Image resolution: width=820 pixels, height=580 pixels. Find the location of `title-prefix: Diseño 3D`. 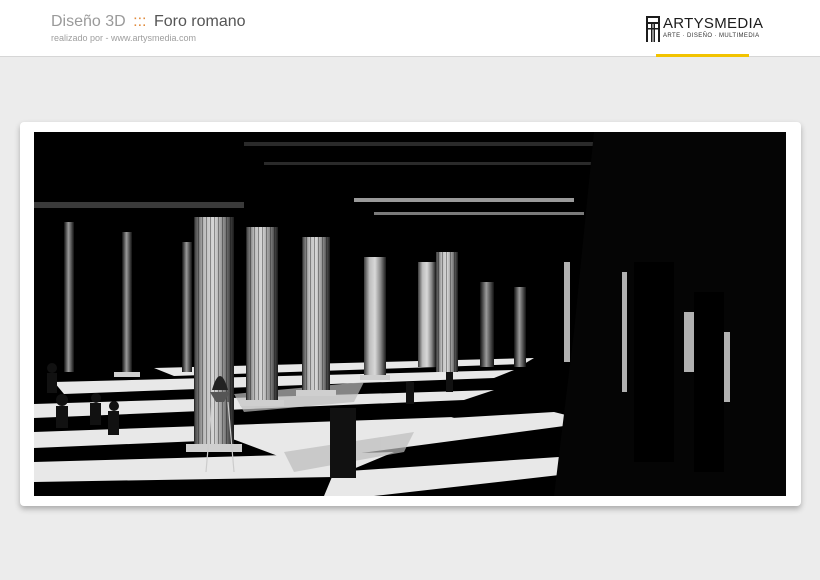

title-prefix: Diseño 3D is located at coordinates (88, 21).